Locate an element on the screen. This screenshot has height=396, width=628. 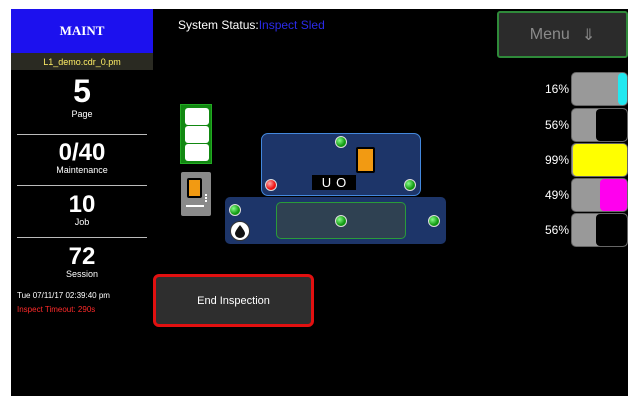
maintenance-count-label: Maintenance is located at coordinates (82, 170).